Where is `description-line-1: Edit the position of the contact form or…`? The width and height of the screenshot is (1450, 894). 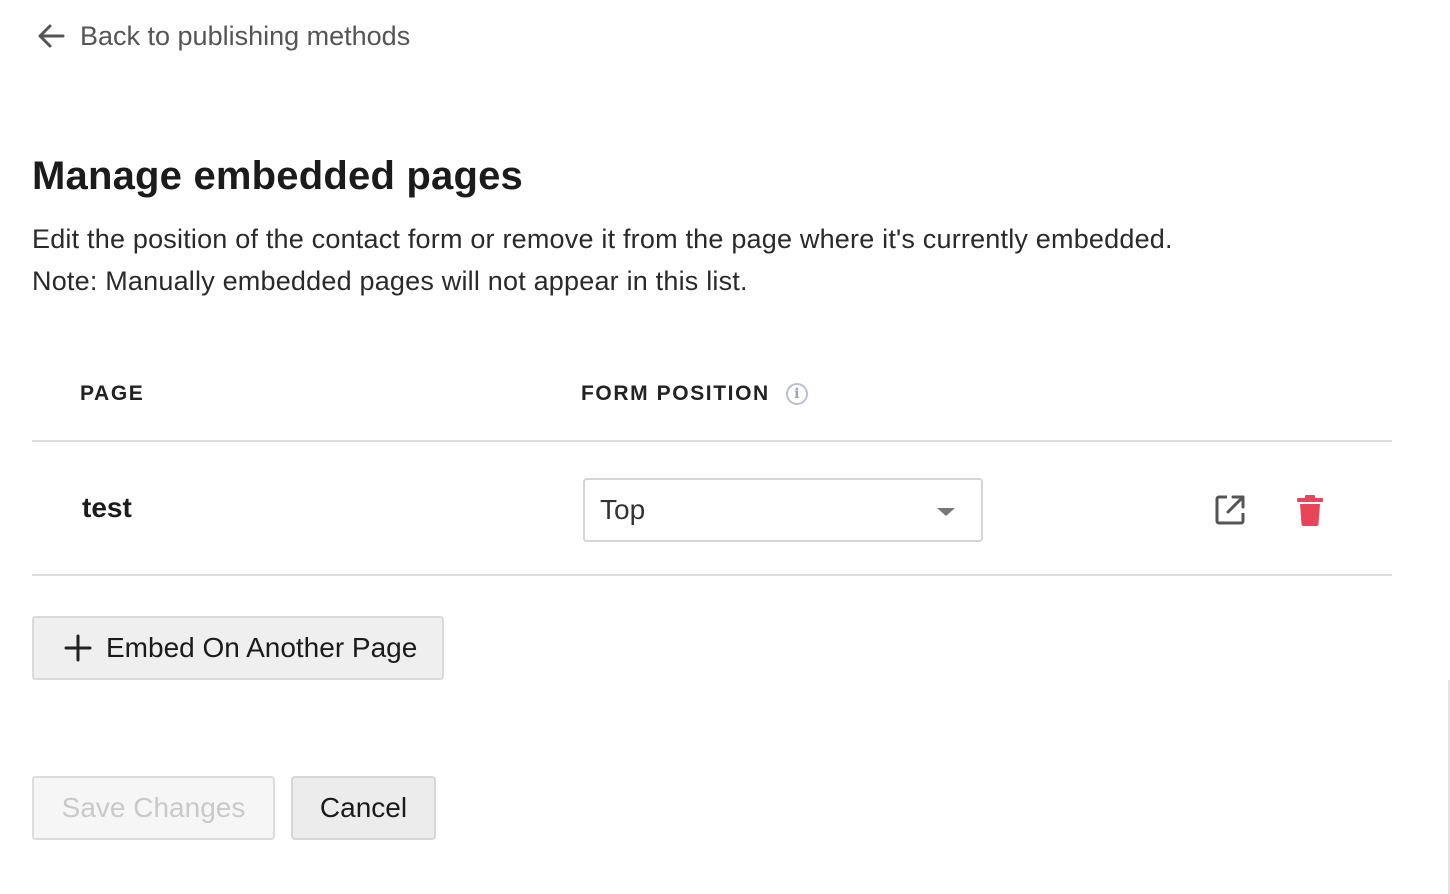
description-line-1: Edit the position of the contact form or… is located at coordinates (602, 239).